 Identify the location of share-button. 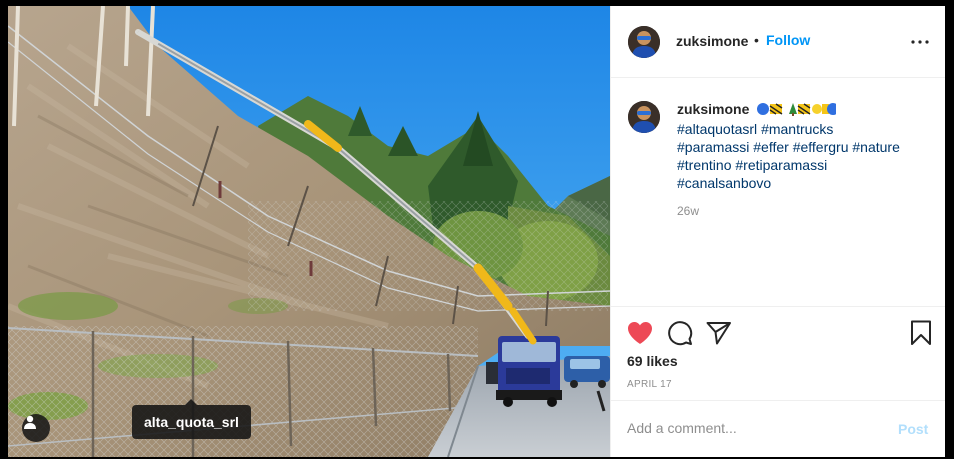
(719, 333).